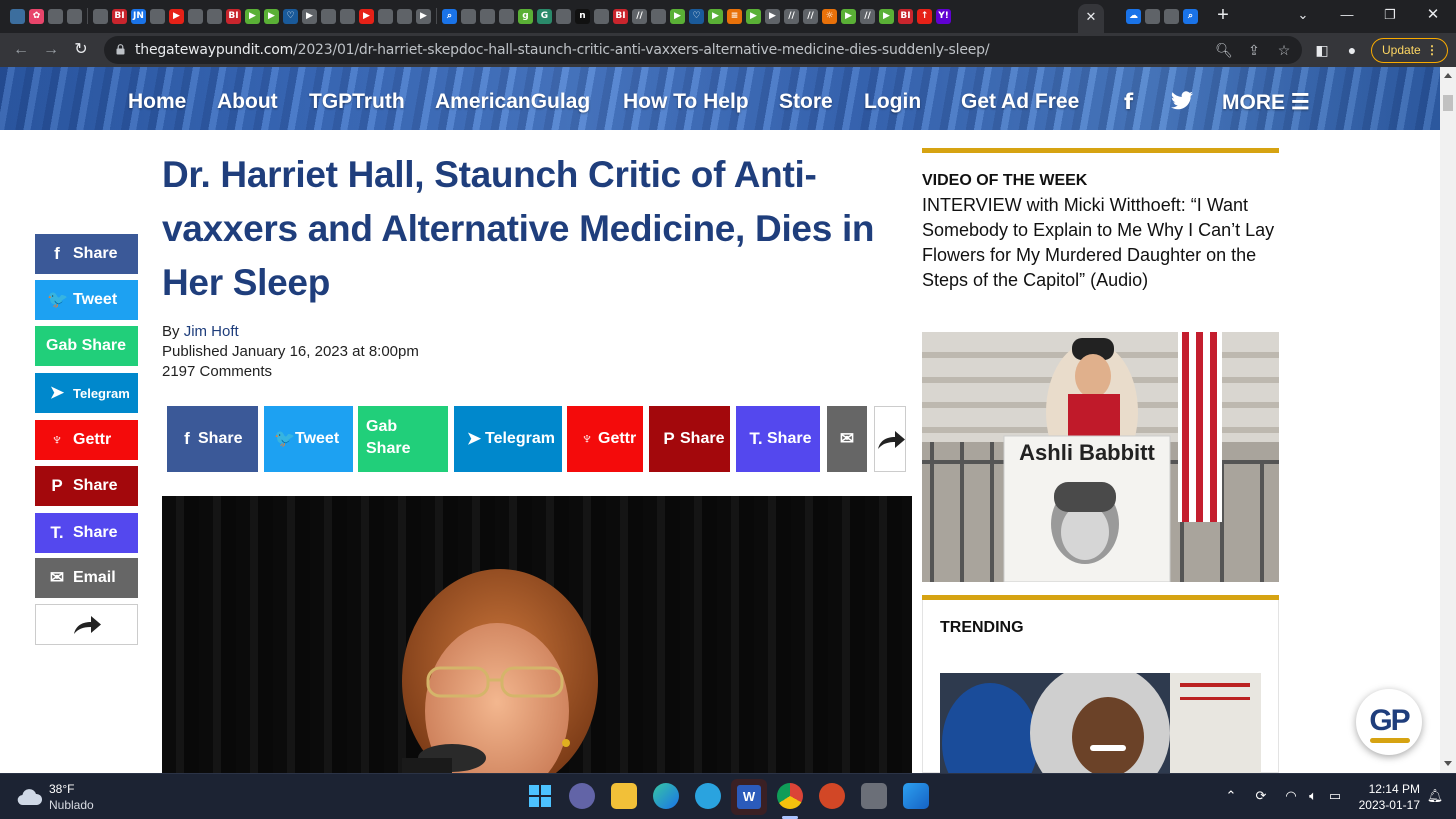 The height and width of the screenshot is (819, 1456). What do you see at coordinates (1291, 796) in the screenshot?
I see `wifi-icon: ◠` at bounding box center [1291, 796].